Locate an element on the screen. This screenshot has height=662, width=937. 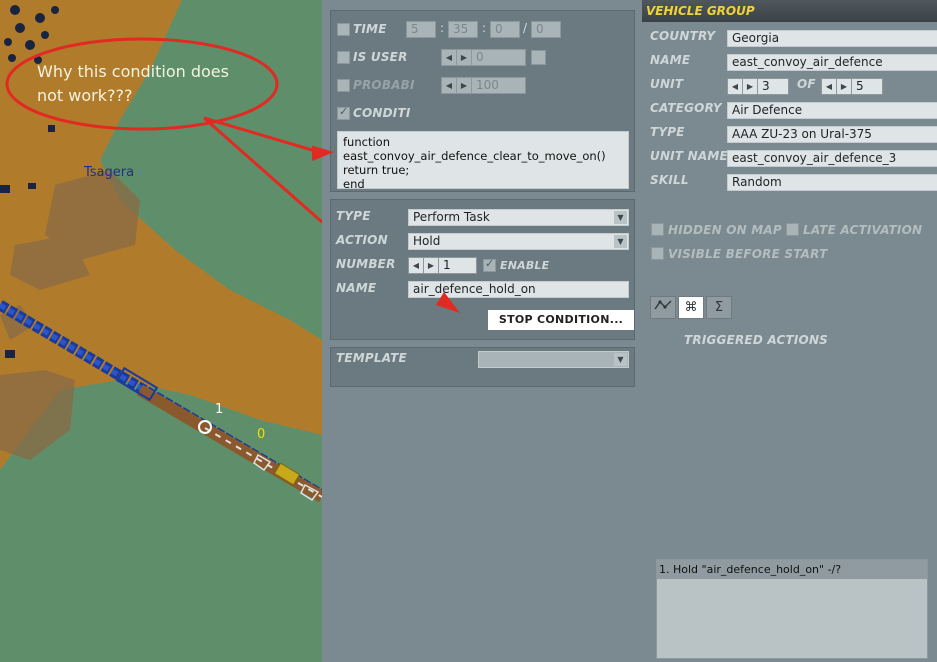
is-user-label: IS USER is located at coordinates (380, 57).